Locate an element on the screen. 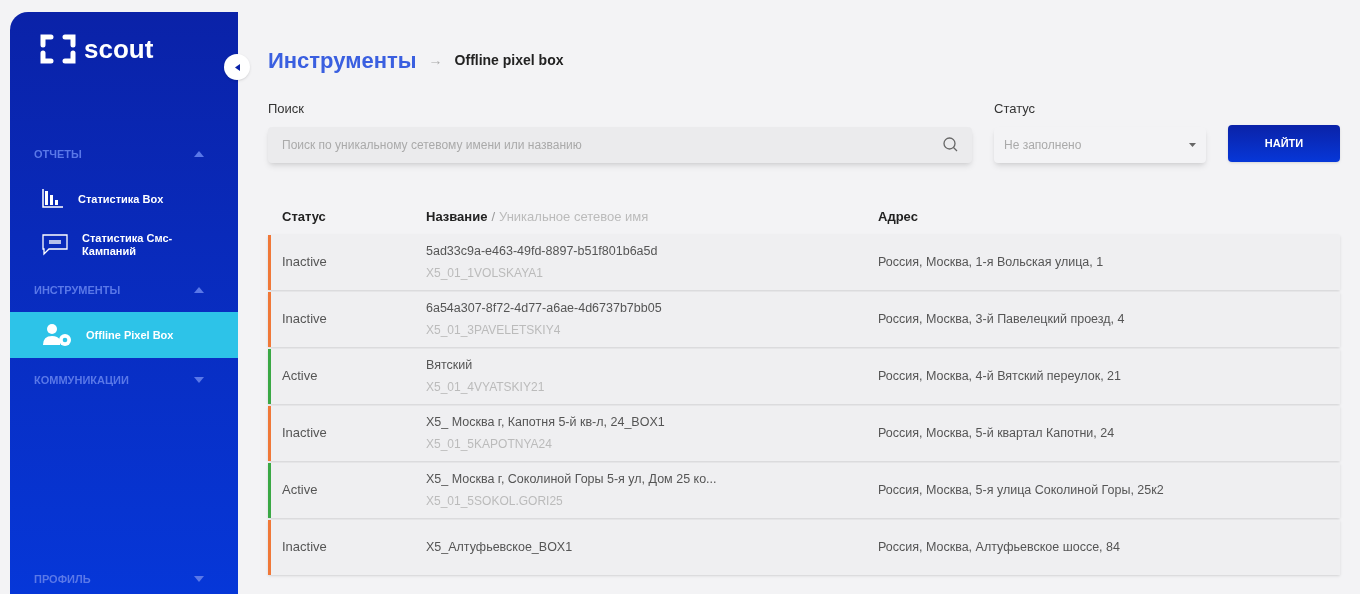  collapse-button is located at coordinates (237, 67).